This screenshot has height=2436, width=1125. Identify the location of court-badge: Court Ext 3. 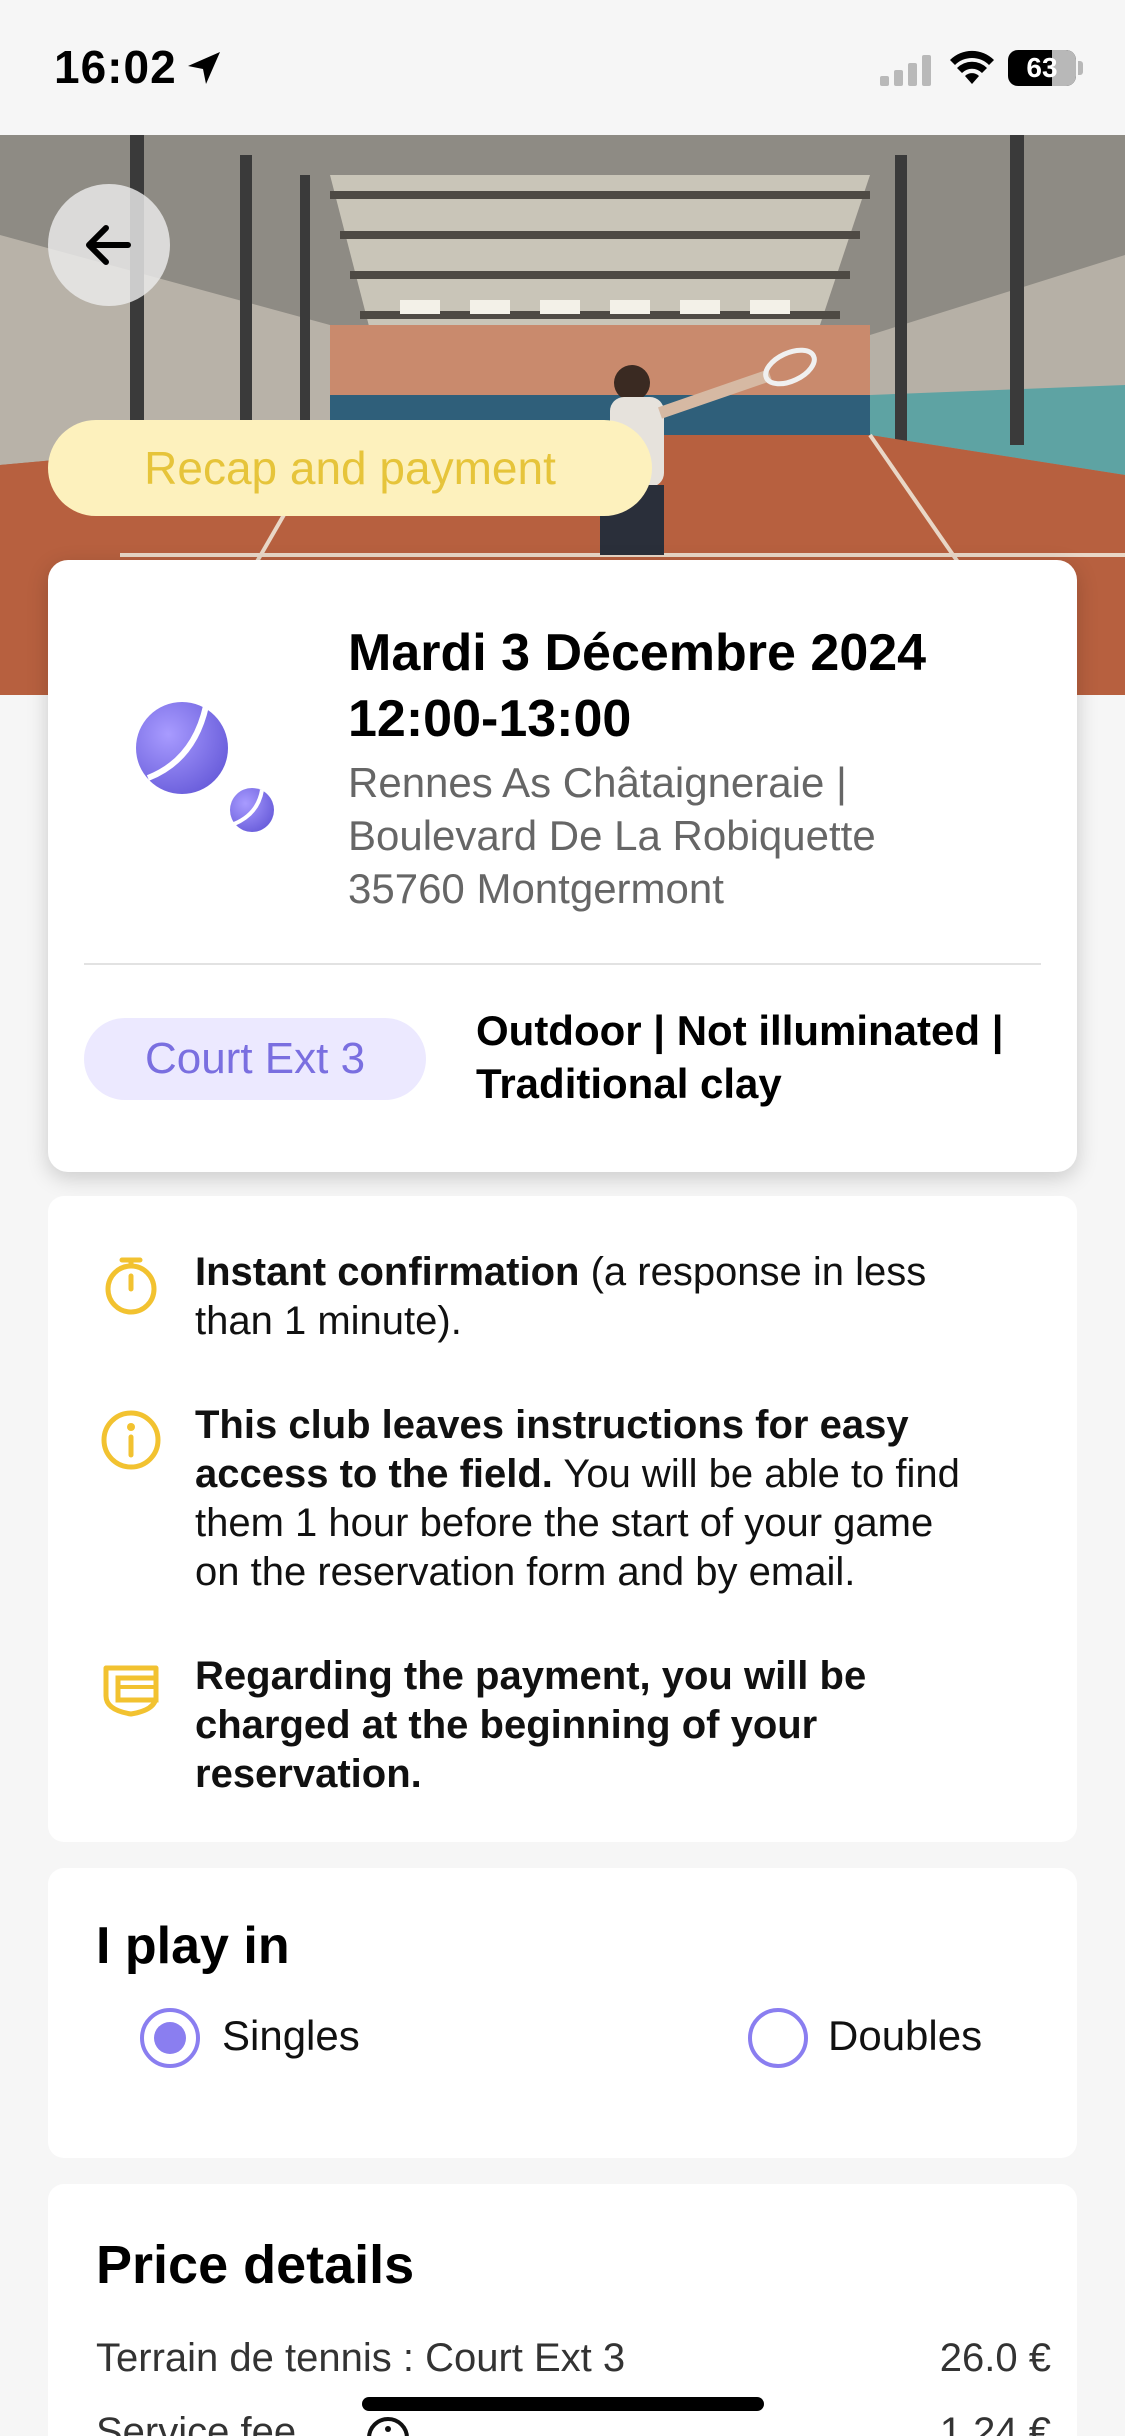
(255, 1059).